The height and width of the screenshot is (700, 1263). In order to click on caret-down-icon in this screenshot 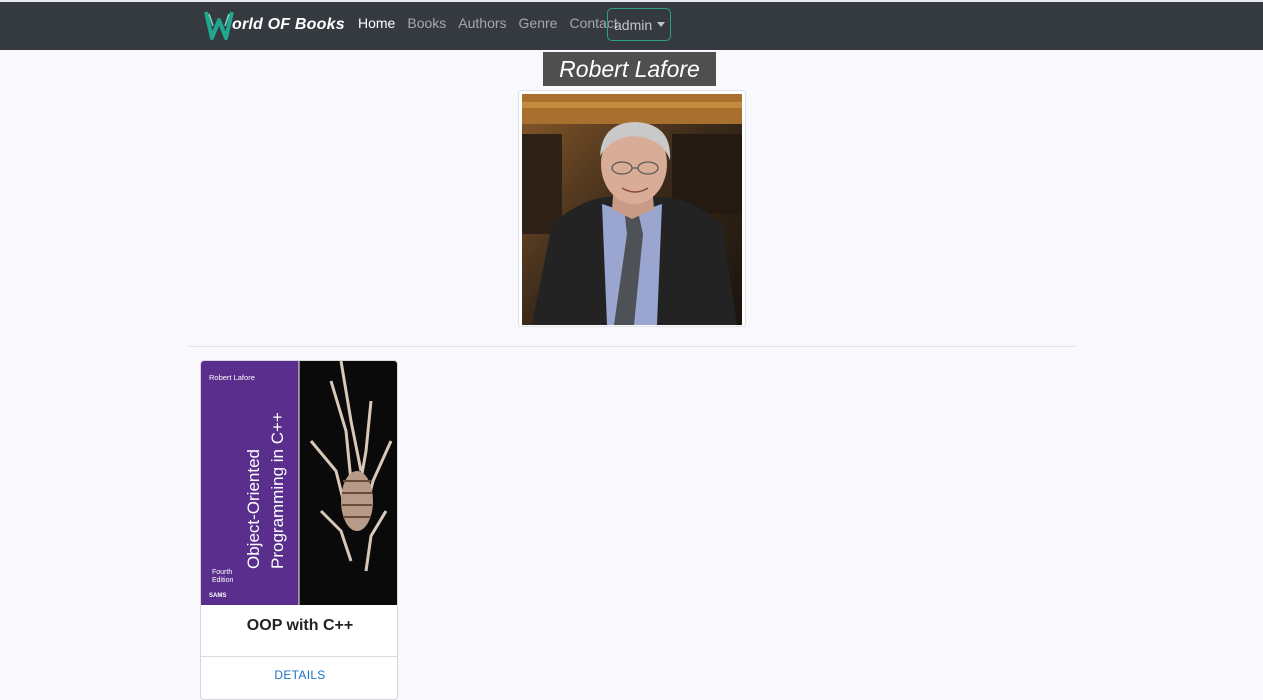, I will do `click(661, 24)`.